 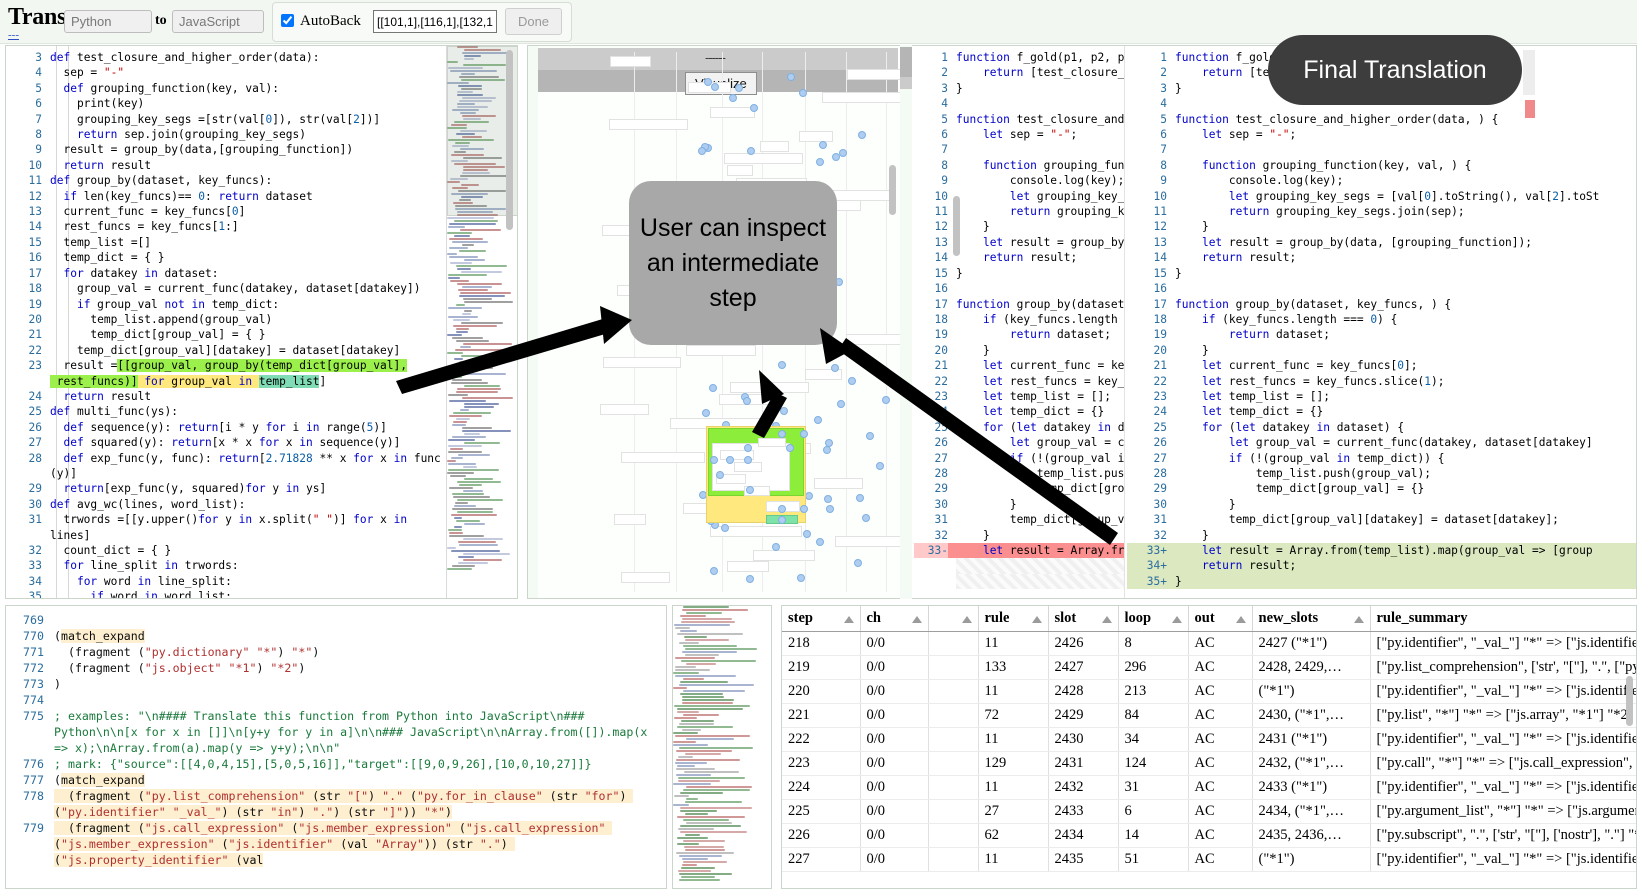 I want to click on code-line: 20 temp_list.append(group_val), so click(x=262, y=319).